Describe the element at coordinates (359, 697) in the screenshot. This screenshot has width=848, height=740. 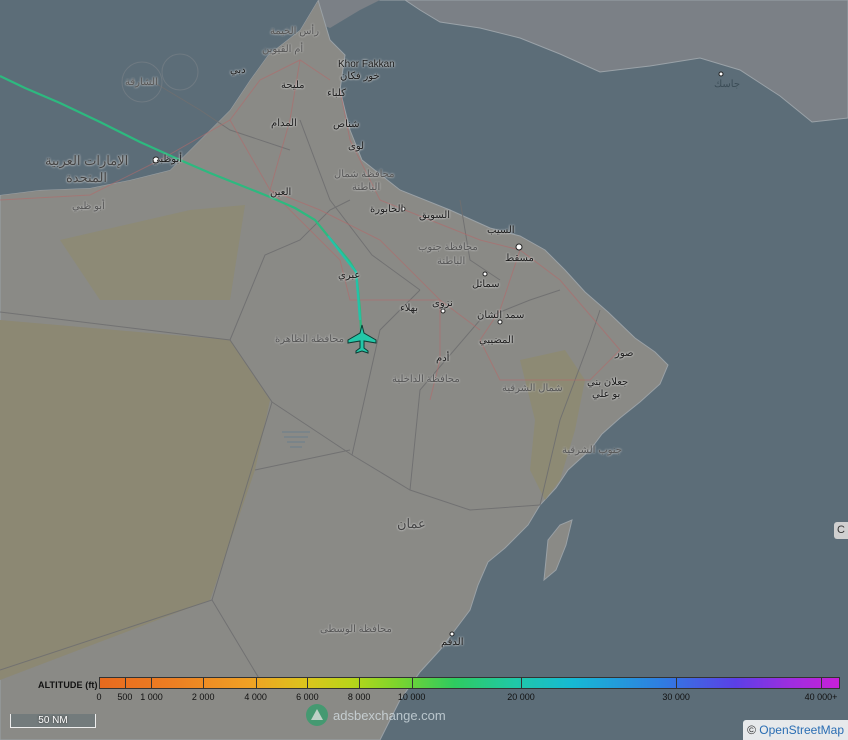
I see `legend-tick-label: 8 000` at that location.